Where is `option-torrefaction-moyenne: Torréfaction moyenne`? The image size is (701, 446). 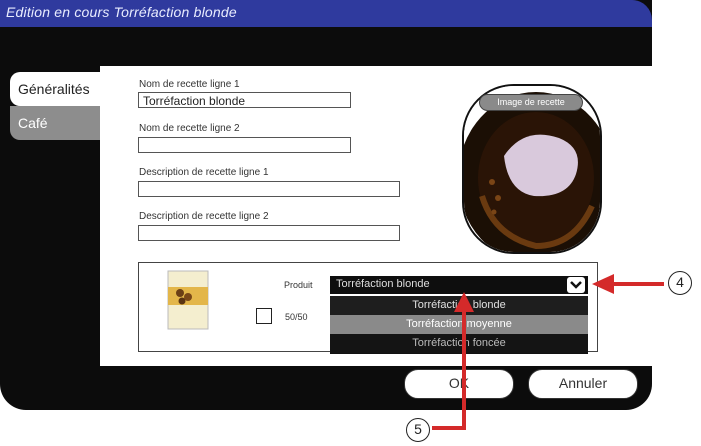 option-torrefaction-moyenne: Torréfaction moyenne is located at coordinates (459, 324).